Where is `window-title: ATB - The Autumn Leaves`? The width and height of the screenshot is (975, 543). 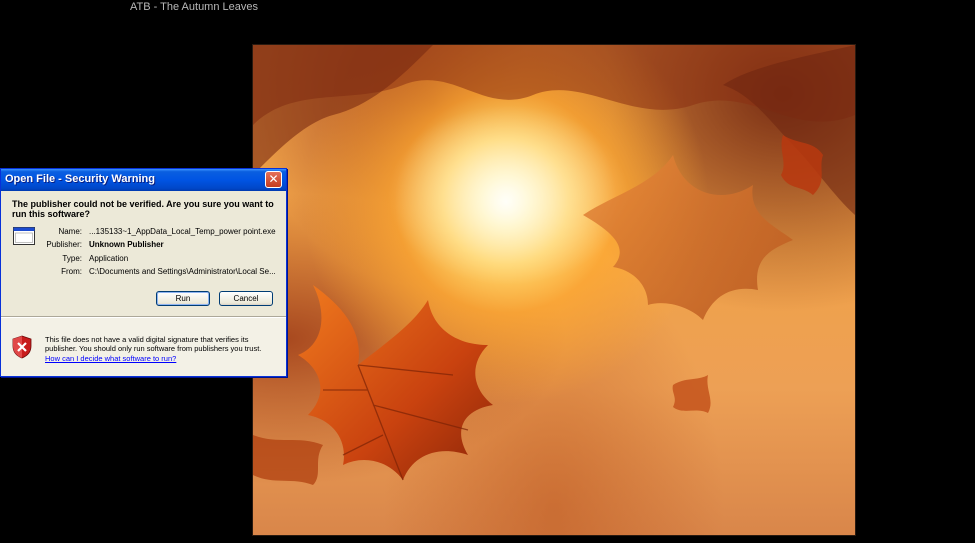
window-title: ATB - The Autumn Leaves is located at coordinates (194, 7).